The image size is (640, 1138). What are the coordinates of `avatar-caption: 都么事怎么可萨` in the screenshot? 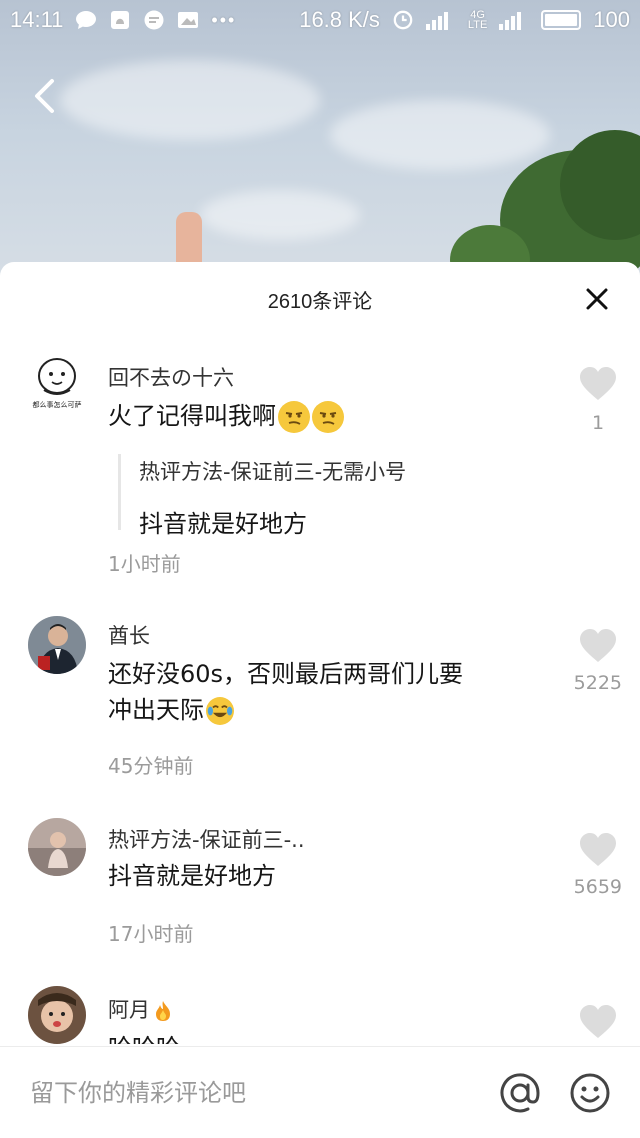 It's located at (57, 405).